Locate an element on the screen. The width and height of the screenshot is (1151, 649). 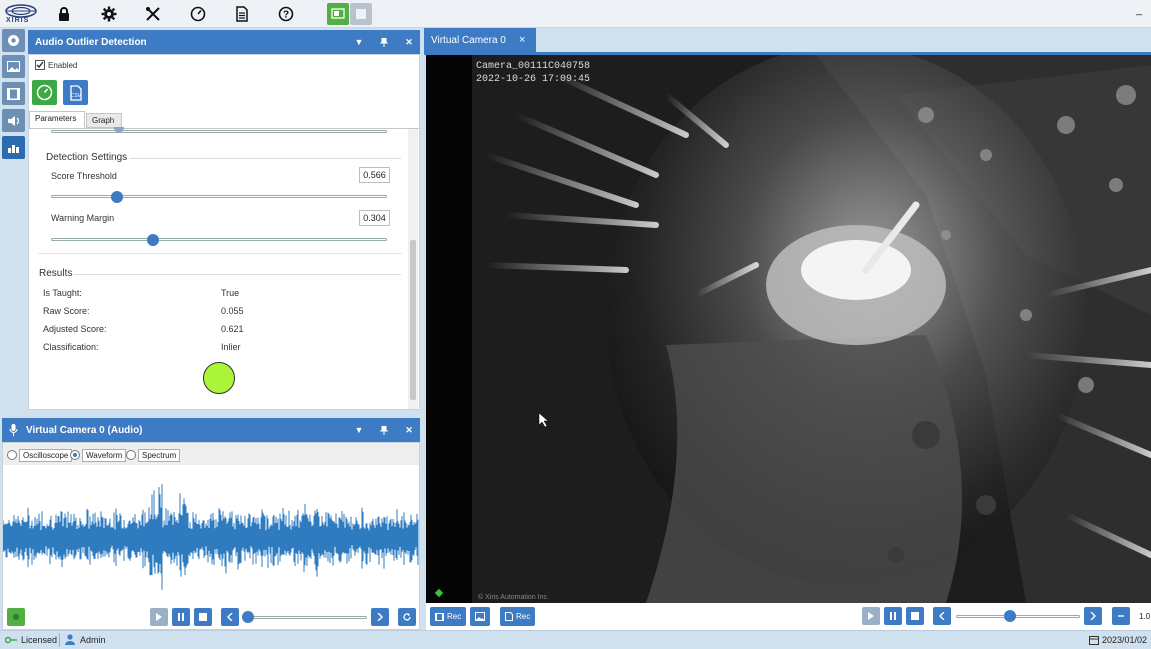
detection-divider is located at coordinates (265, 158).